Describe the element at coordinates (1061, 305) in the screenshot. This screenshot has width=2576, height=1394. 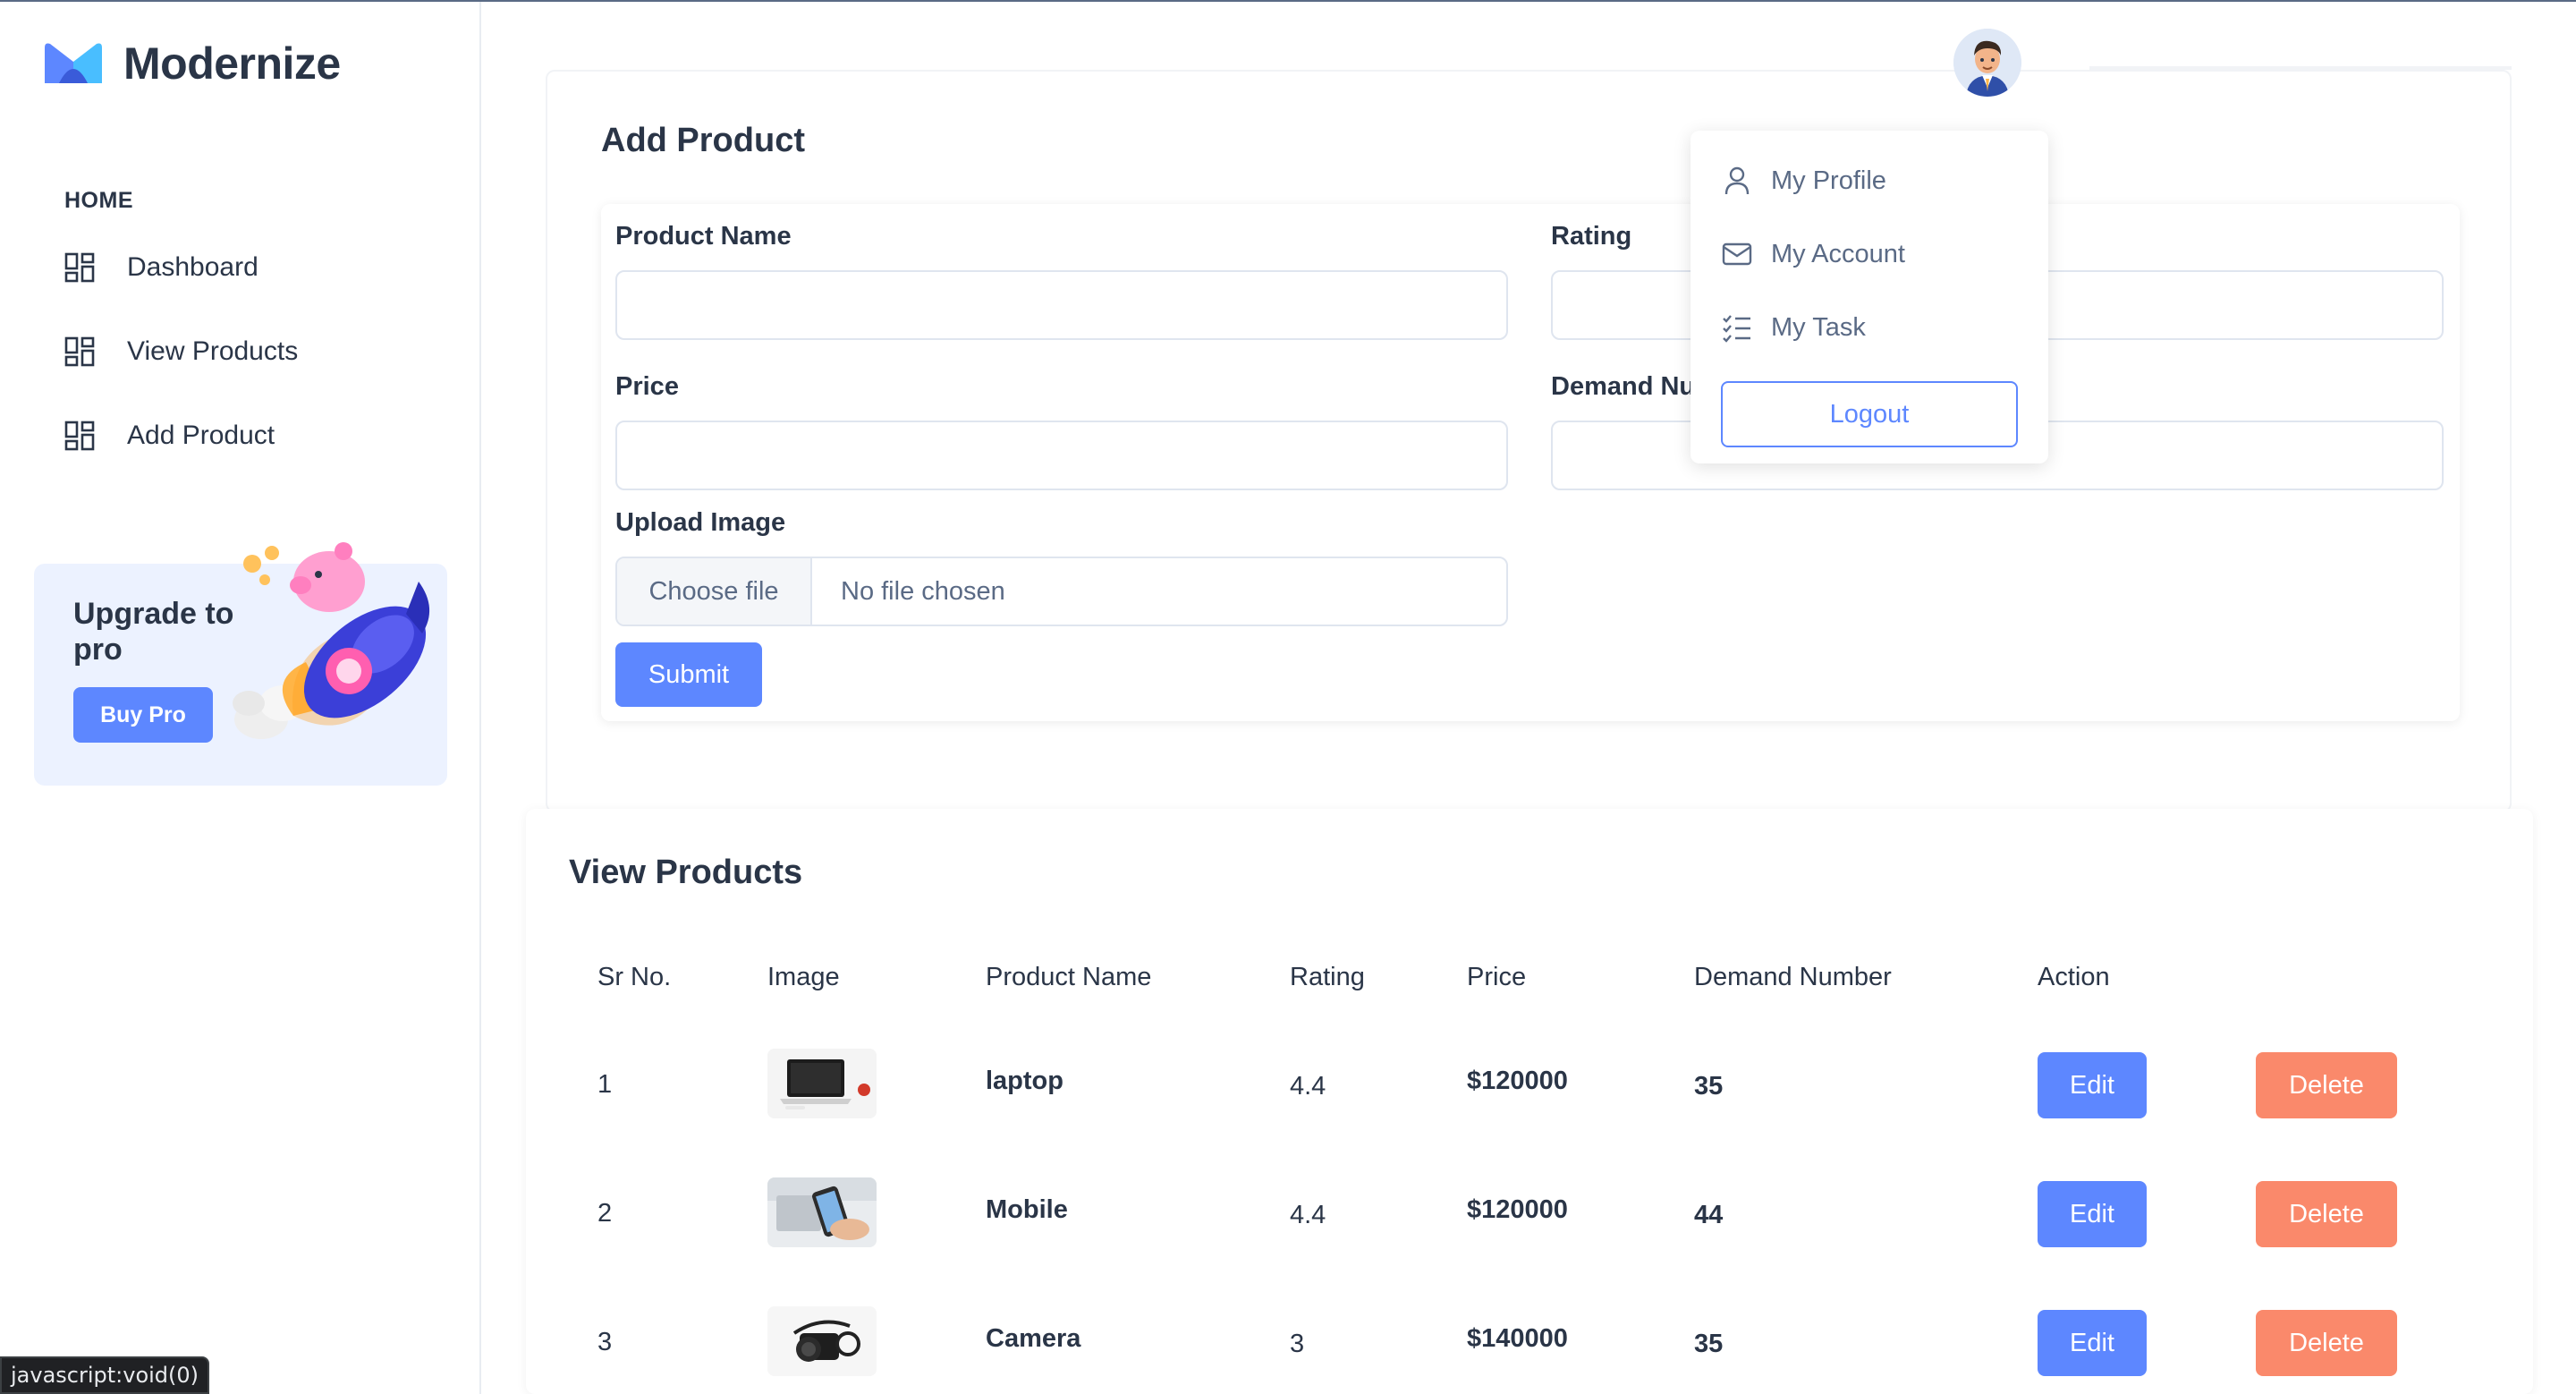
I see `product-name-input` at that location.